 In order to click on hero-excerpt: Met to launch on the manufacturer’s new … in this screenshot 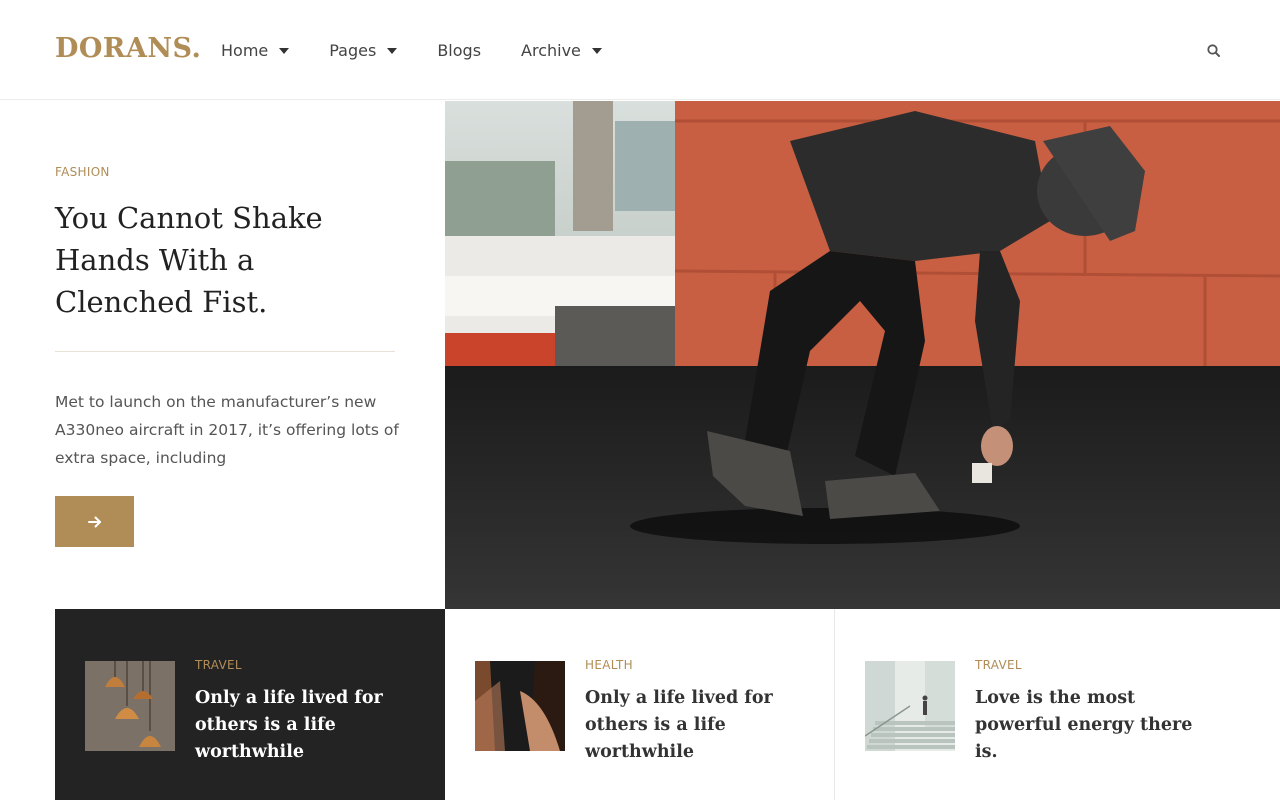, I will do `click(227, 430)`.